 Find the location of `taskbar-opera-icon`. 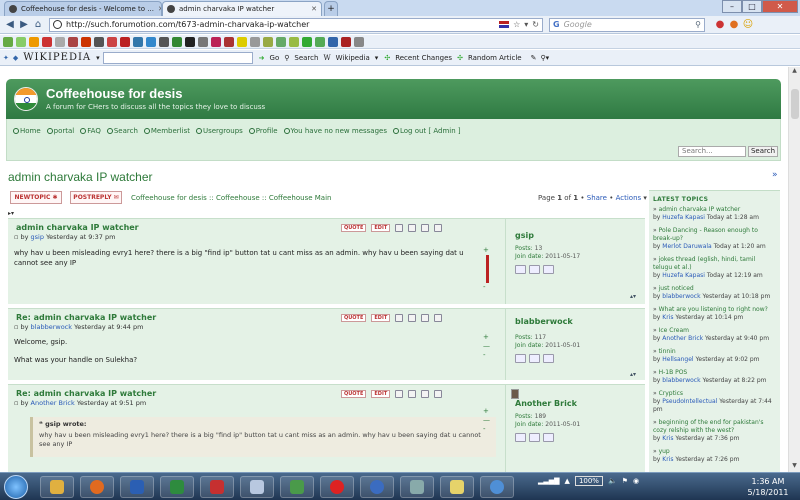

taskbar-opera-icon is located at coordinates (337, 487).